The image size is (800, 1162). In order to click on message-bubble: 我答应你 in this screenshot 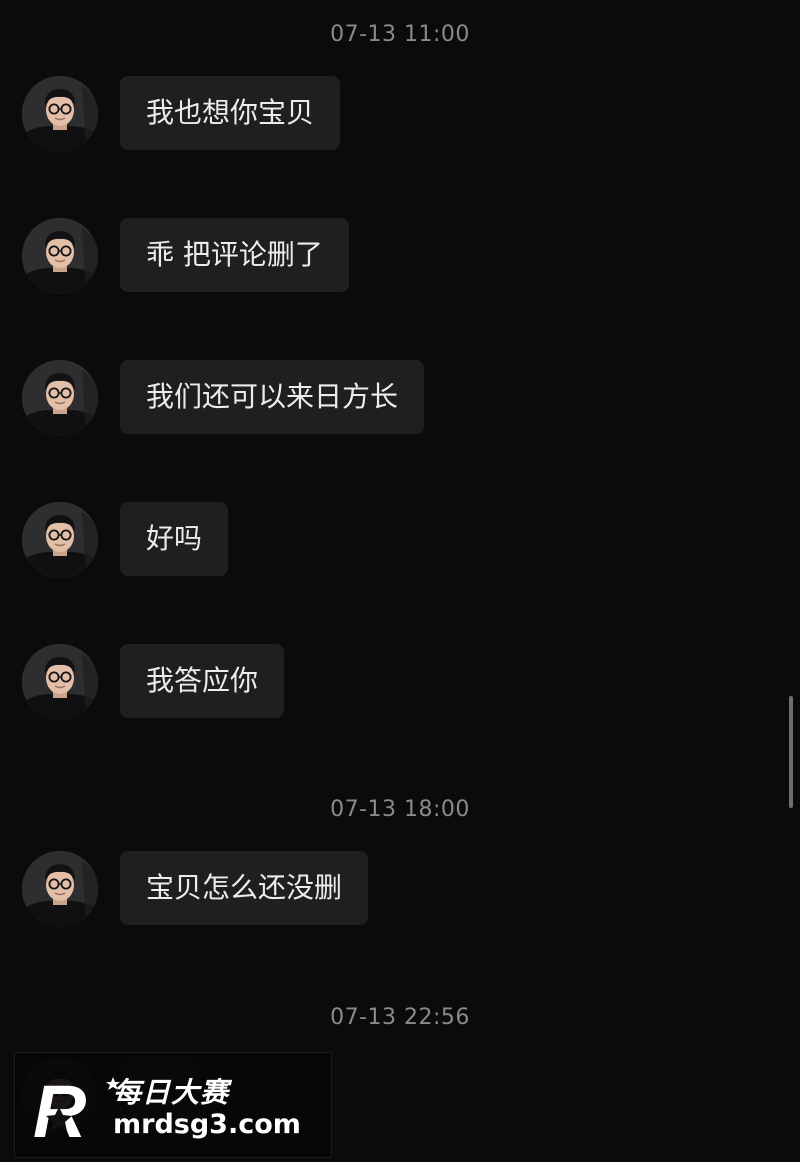, I will do `click(202, 681)`.